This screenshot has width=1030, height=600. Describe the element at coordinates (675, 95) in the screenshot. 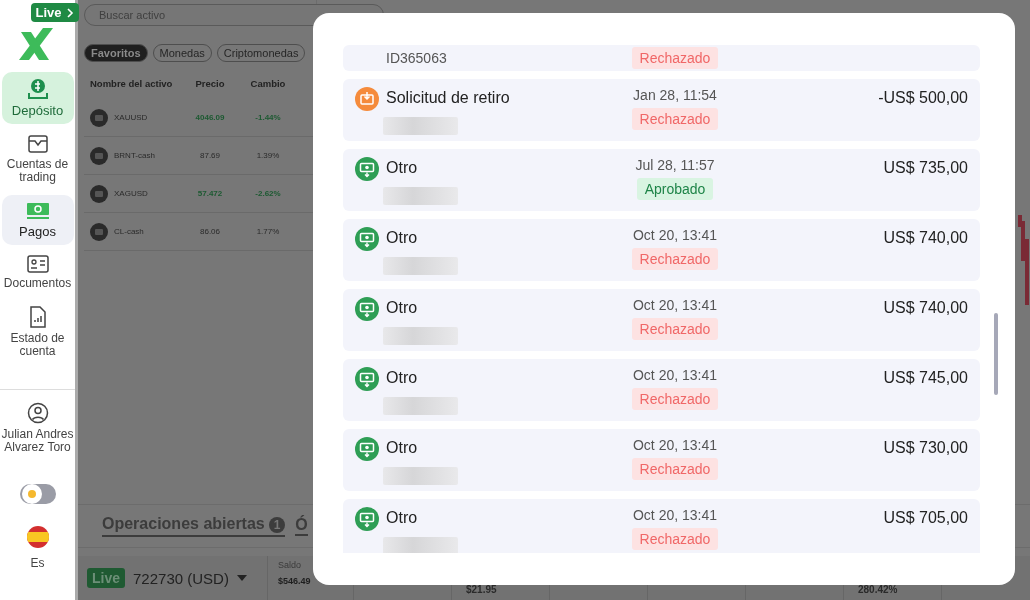

I see `transaction-date: Jan 28, 11:54` at that location.